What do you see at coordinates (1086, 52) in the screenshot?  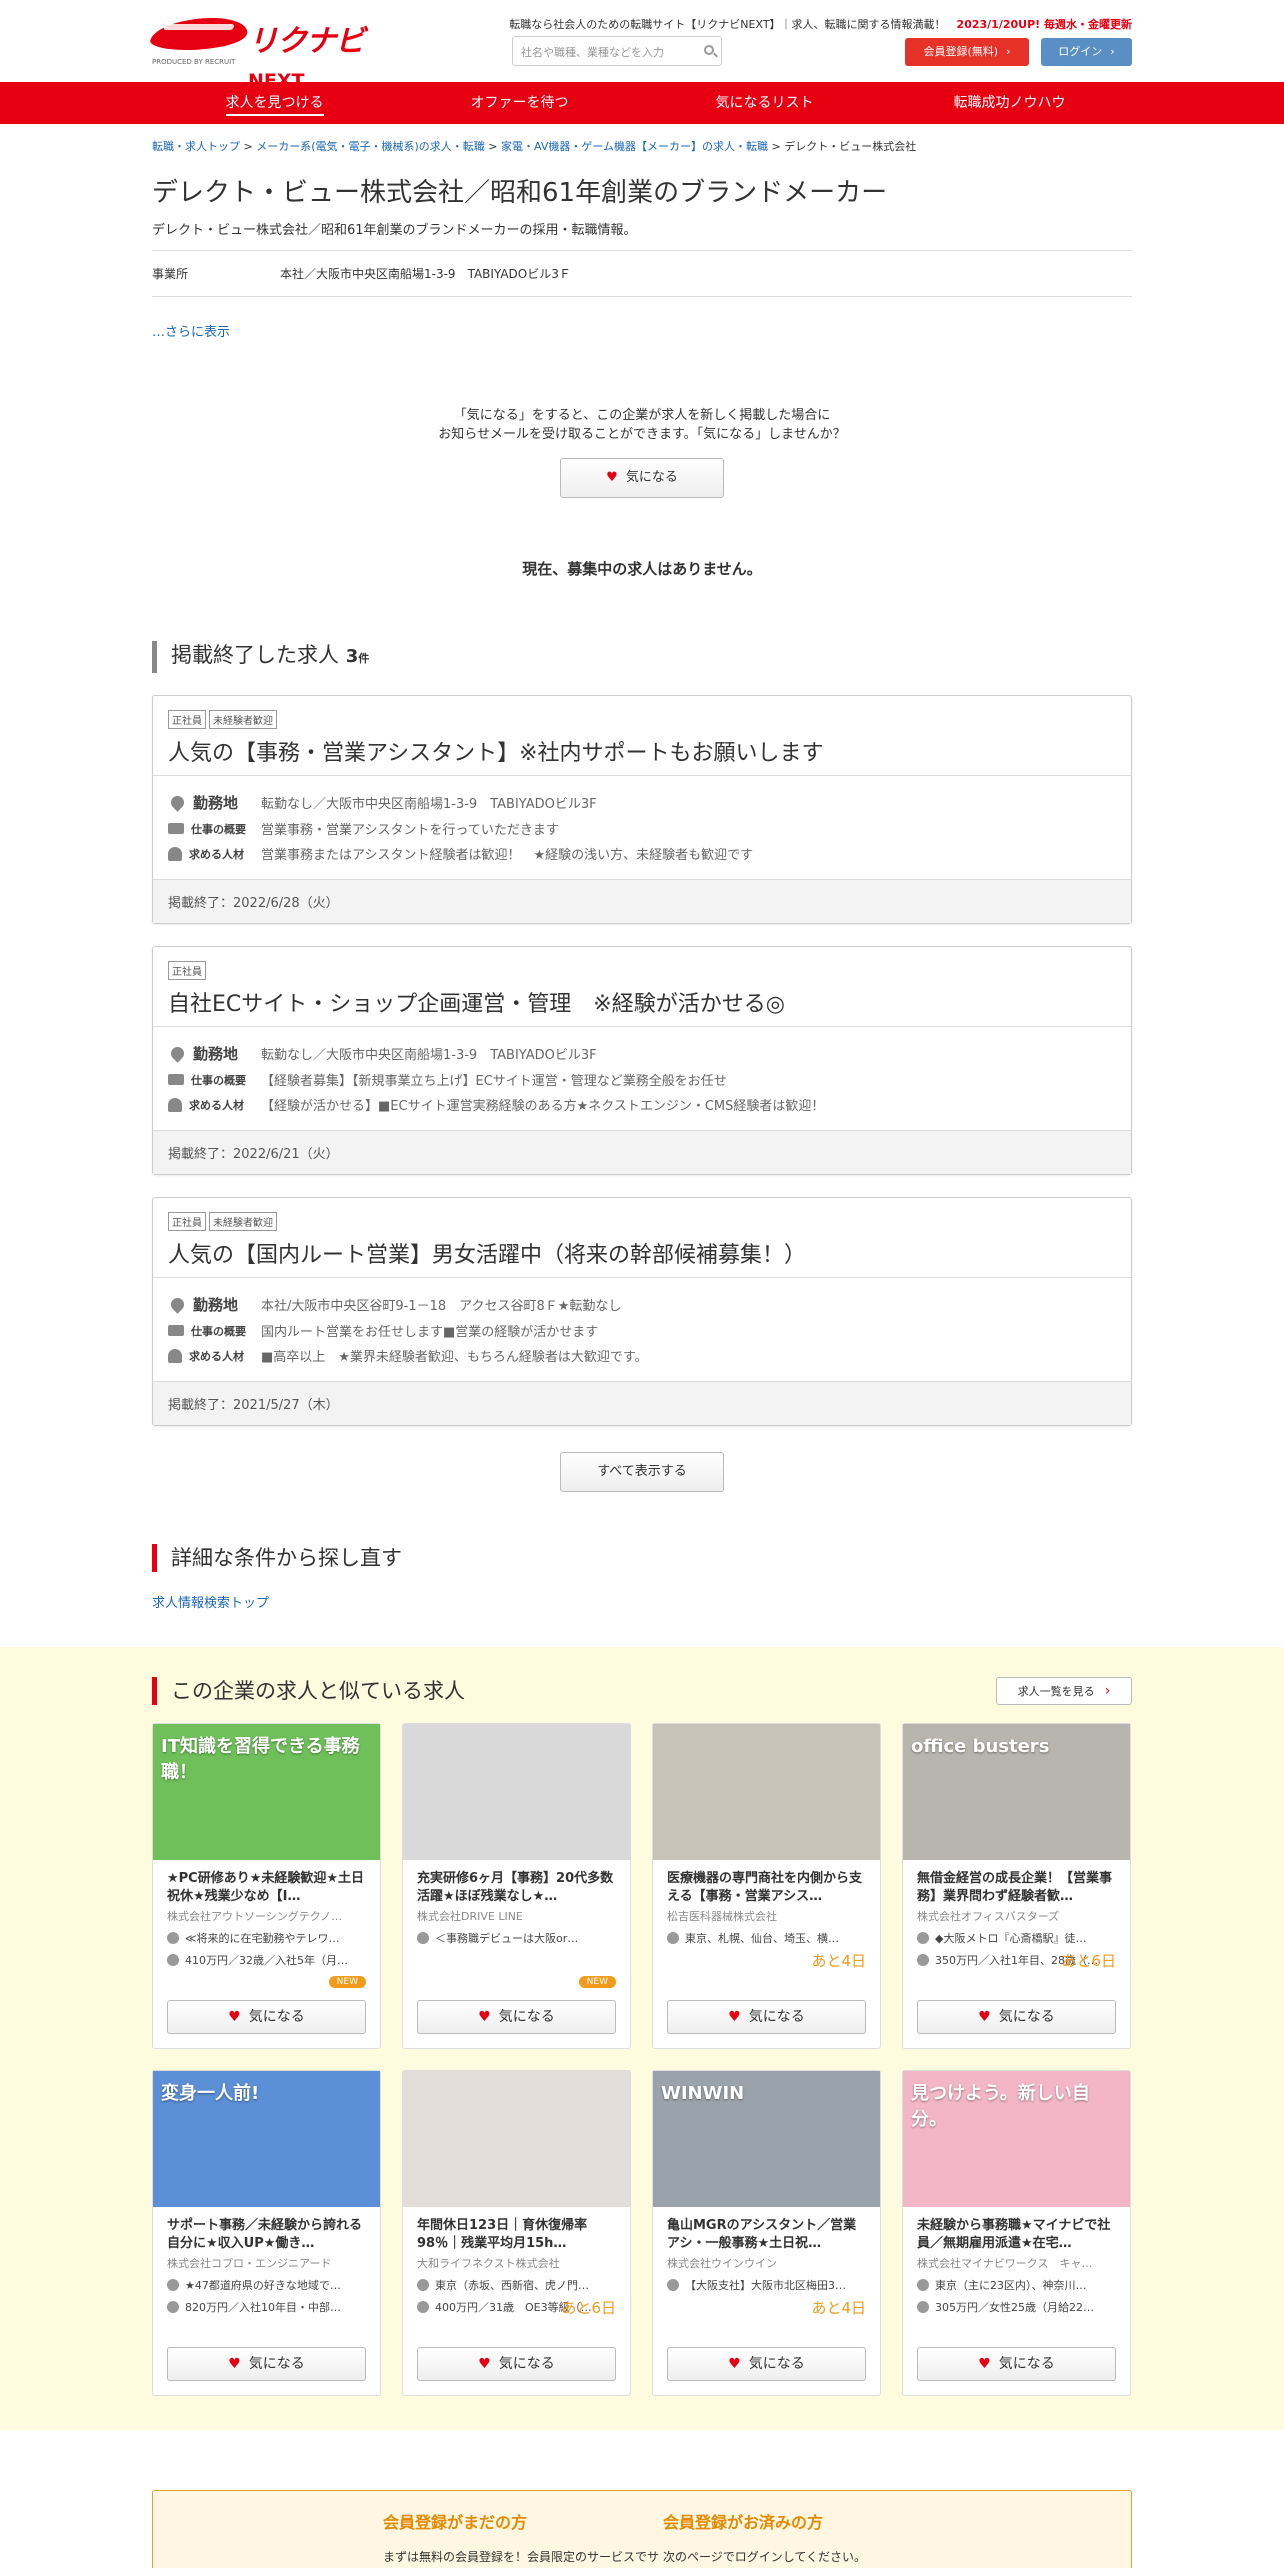 I see `login-button: ログイン` at bounding box center [1086, 52].